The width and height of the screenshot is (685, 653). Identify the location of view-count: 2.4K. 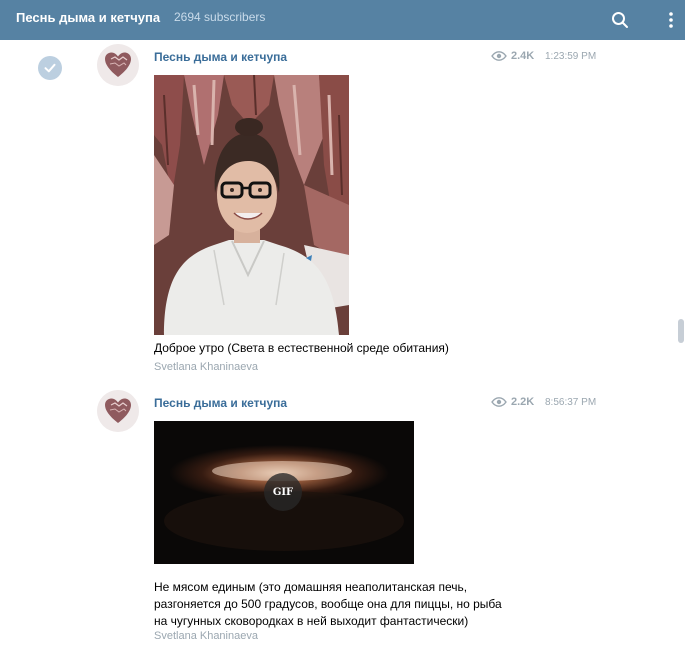
(523, 56).